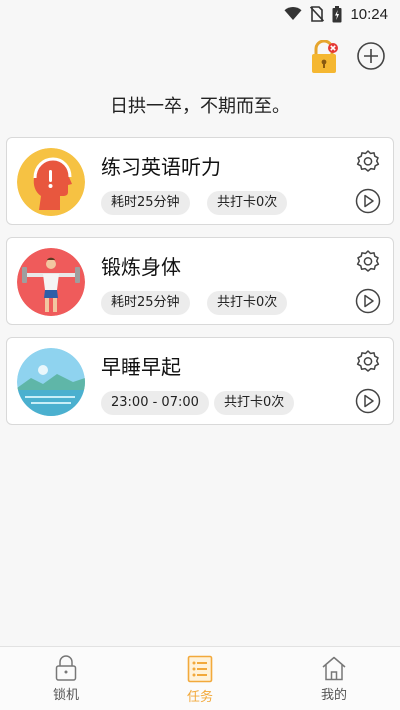 Image resolution: width=400 pixels, height=710 pixels. What do you see at coordinates (371, 56) in the screenshot?
I see `add-circle-icon` at bounding box center [371, 56].